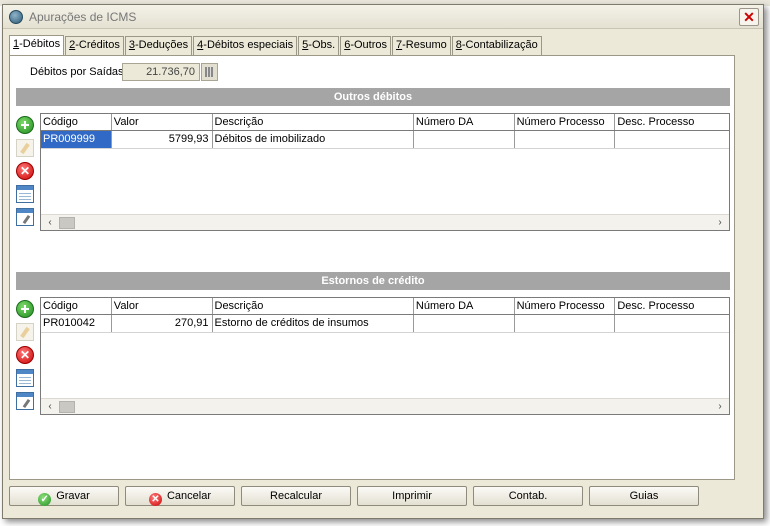  Describe the element at coordinates (77, 72) in the screenshot. I see `debitos-por-saidas-label: Débitos por Saídas` at that location.